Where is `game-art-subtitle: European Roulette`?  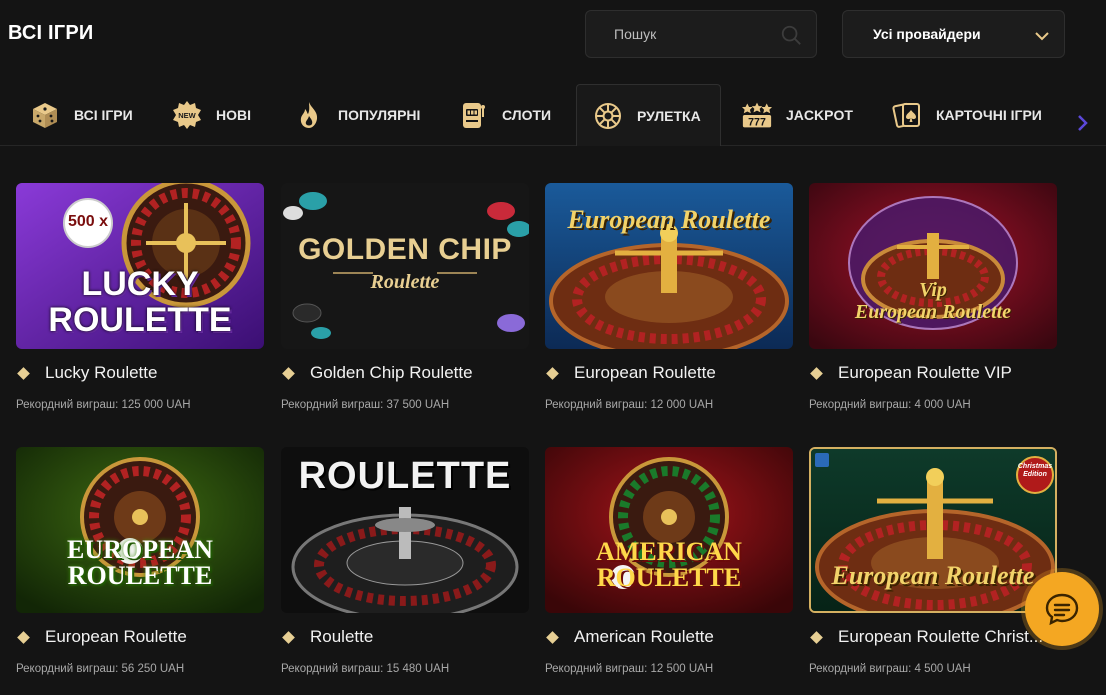
game-art-subtitle: European Roulette is located at coordinates (933, 312).